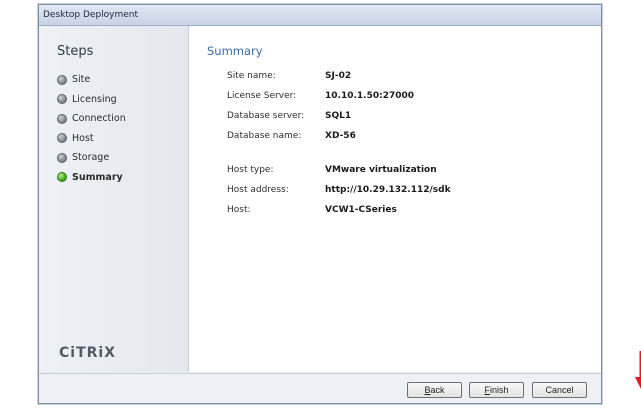 This screenshot has height=417, width=641. I want to click on summary-value: http://10.29.132.112/sdk, so click(388, 190).